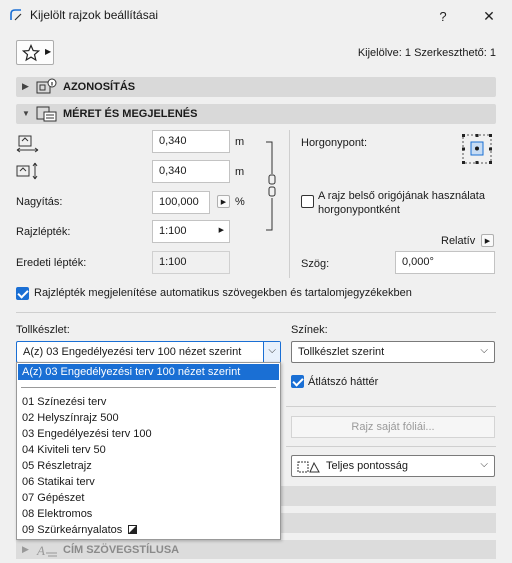  I want to click on auto-scale-checkbox, so click(22, 293).